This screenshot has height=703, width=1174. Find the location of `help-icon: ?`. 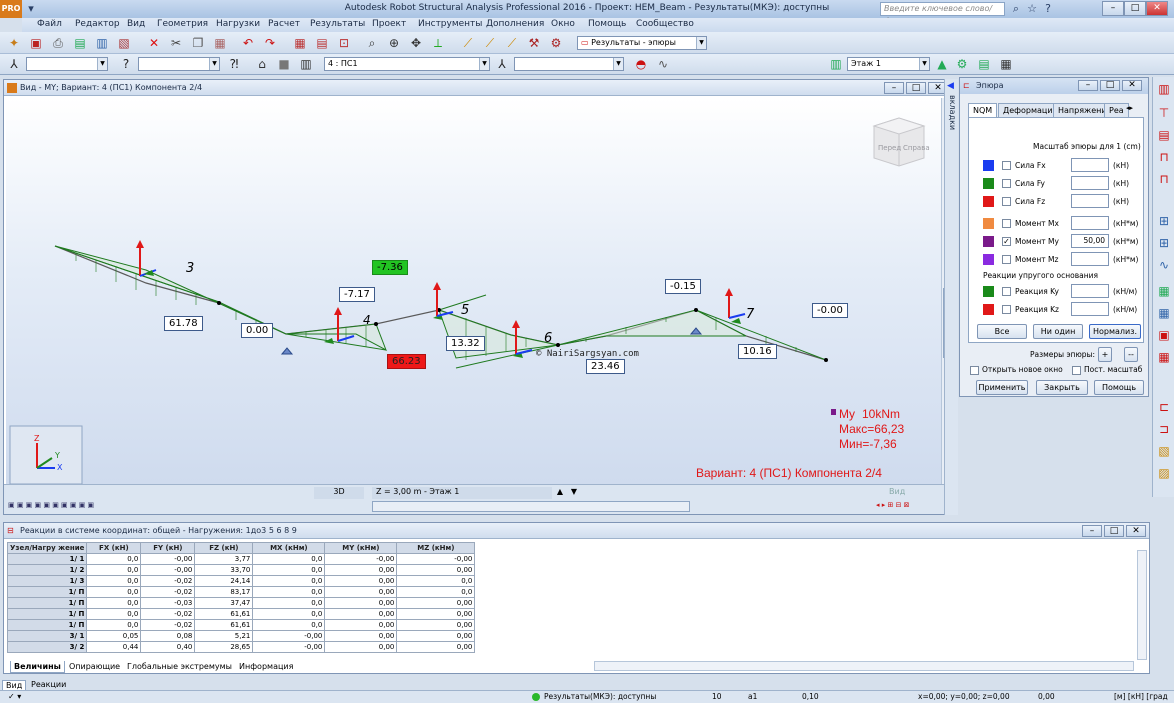

help-icon: ? is located at coordinates (1048, 9).